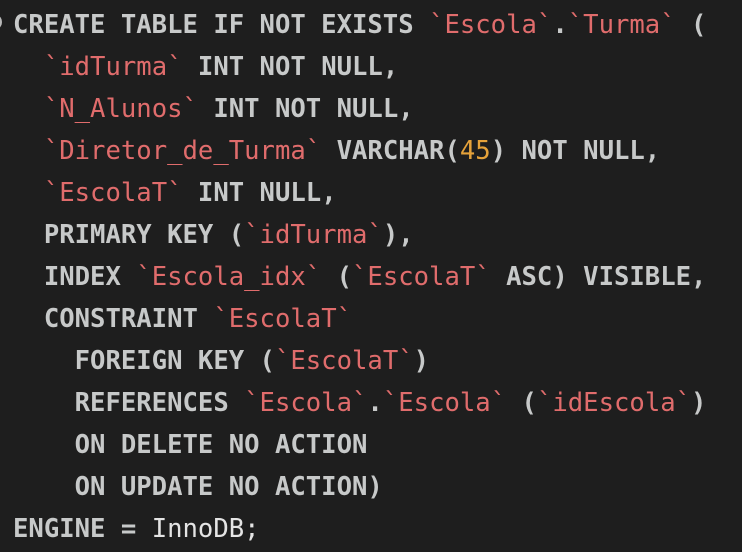  I want to click on code-line: `Diretor_de_Turma` VARCHAR(45) NOT NULL,, so click(359, 151).